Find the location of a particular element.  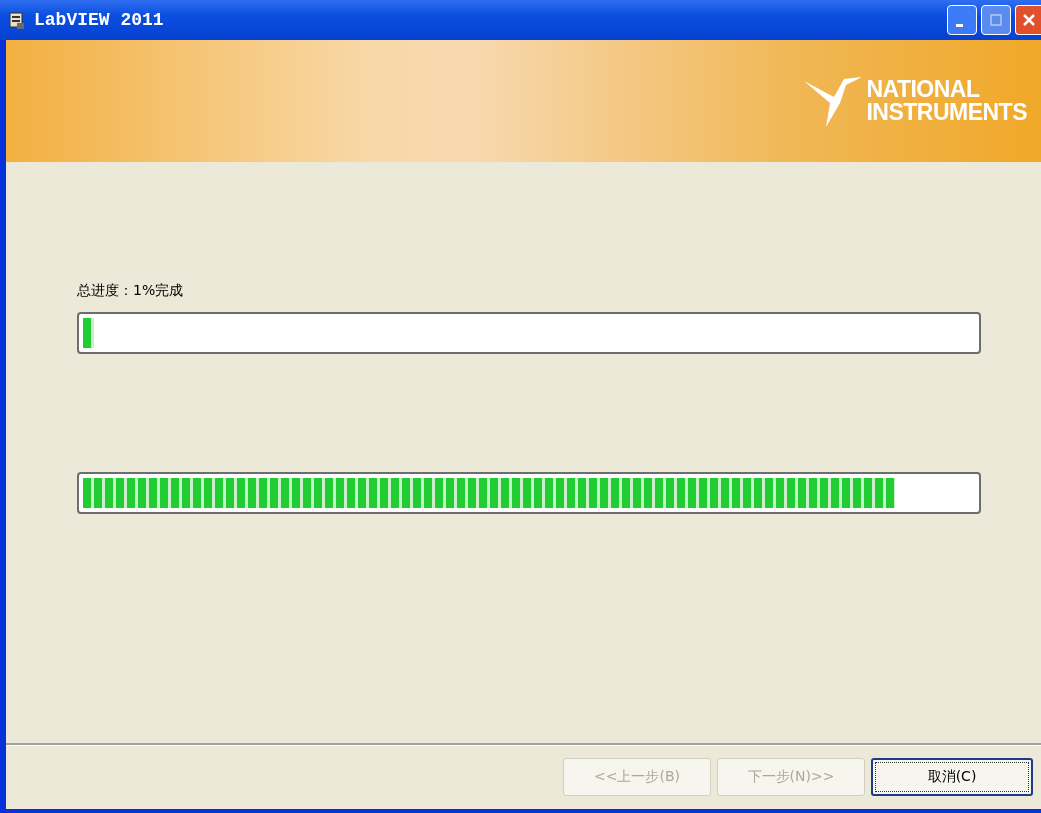

application-icon is located at coordinates (17, 20).